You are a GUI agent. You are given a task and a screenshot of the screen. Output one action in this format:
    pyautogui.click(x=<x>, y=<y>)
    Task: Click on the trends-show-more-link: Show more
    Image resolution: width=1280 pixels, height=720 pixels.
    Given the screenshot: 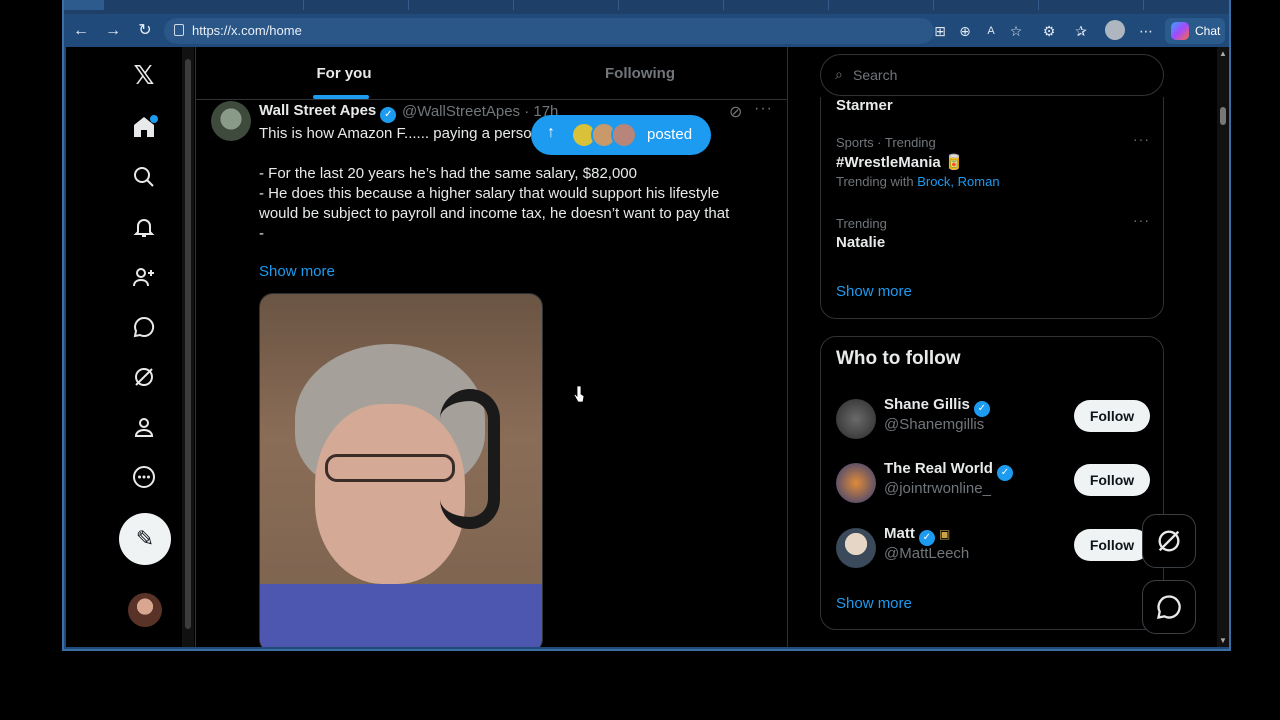 What is the action you would take?
    pyautogui.click(x=874, y=291)
    